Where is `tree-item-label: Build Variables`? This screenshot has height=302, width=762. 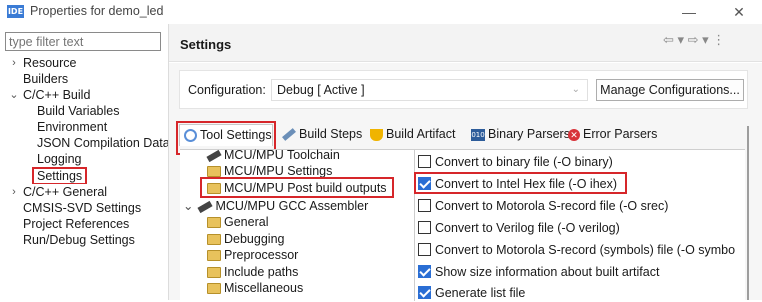
tree-item-label: Build Variables is located at coordinates (78, 111).